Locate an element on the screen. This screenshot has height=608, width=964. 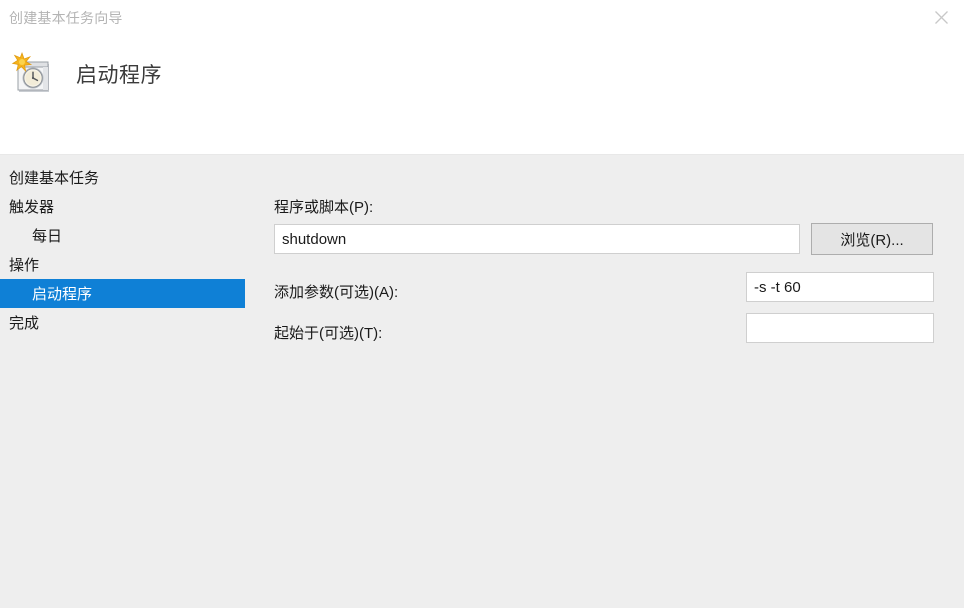
start-in-label: 起始于(可选)(T): is located at coordinates (328, 333).